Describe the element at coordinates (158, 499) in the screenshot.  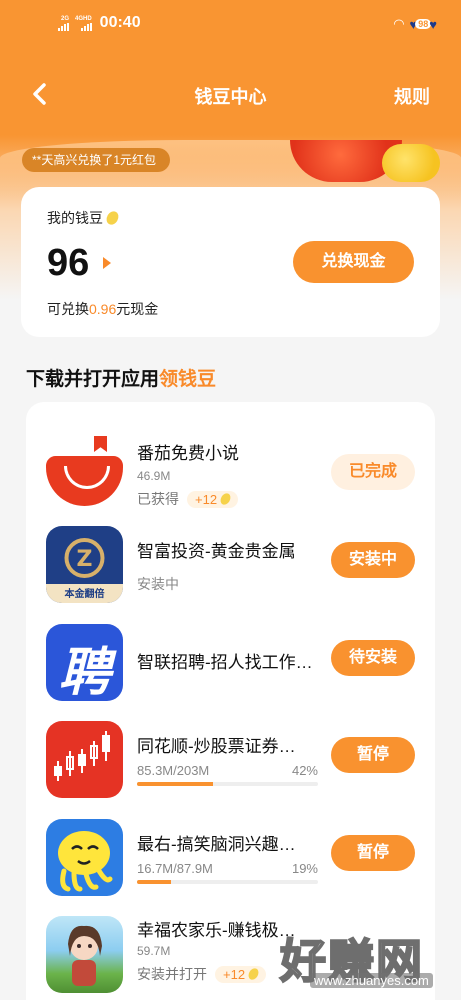
I see `app-status-text: 已获得` at that location.